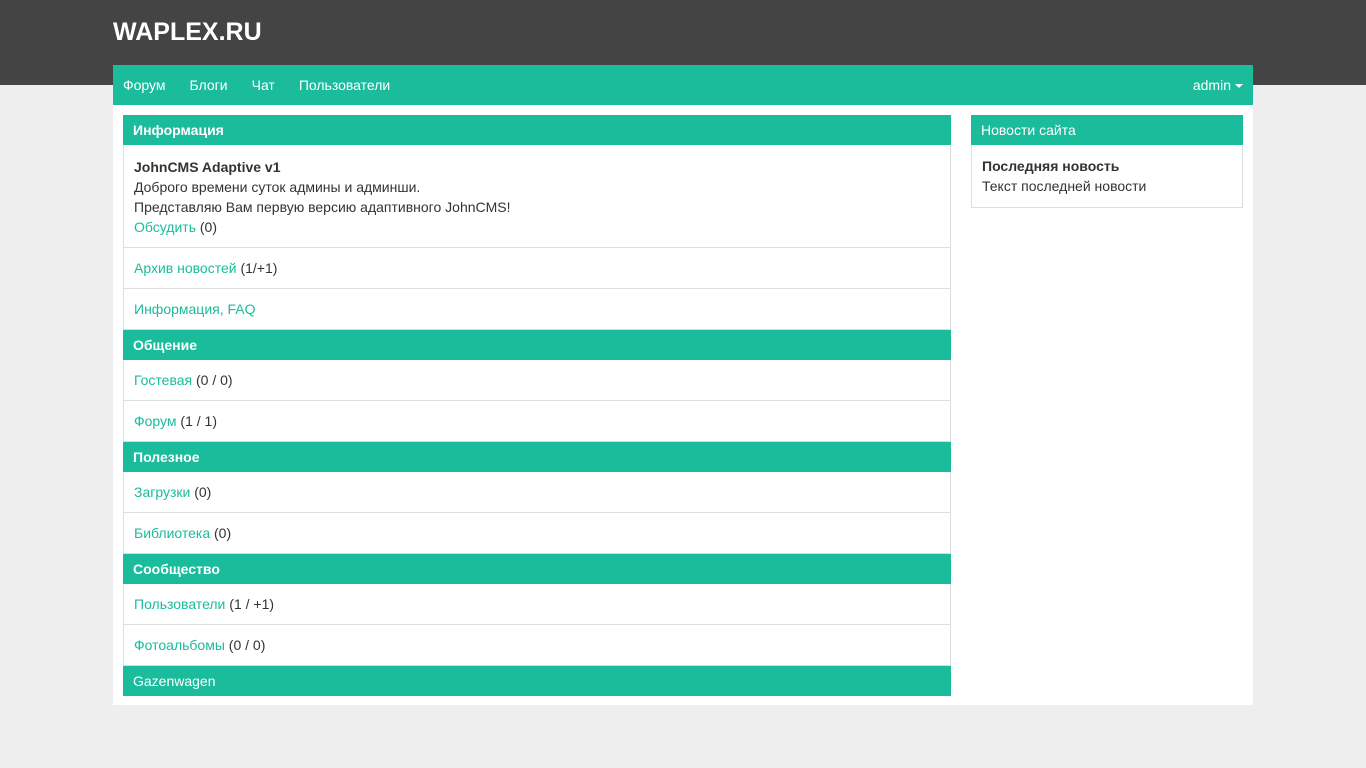 This screenshot has height=768, width=1366. I want to click on news-title: JohnCMS Adaptive v1, so click(207, 167).